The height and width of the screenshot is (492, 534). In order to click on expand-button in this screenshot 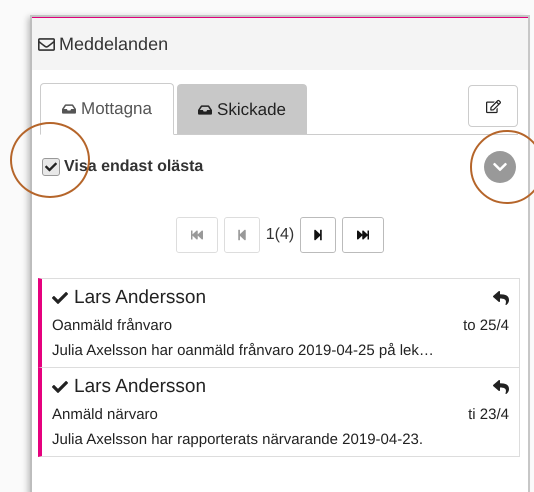, I will do `click(500, 167)`.